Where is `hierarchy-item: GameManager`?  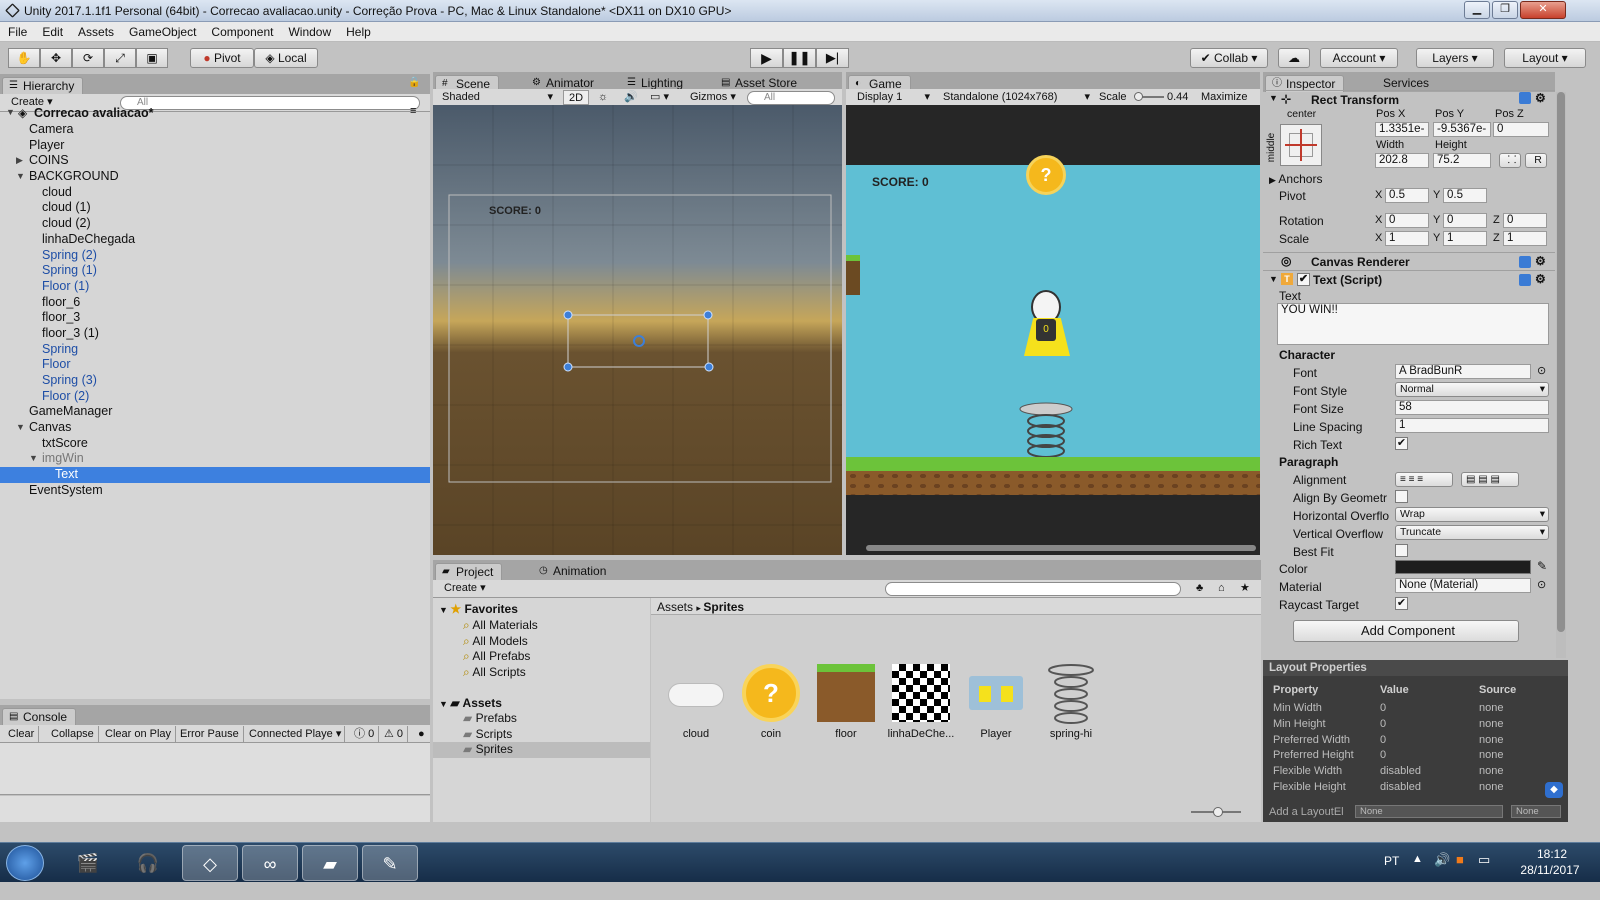 hierarchy-item: GameManager is located at coordinates (215, 412).